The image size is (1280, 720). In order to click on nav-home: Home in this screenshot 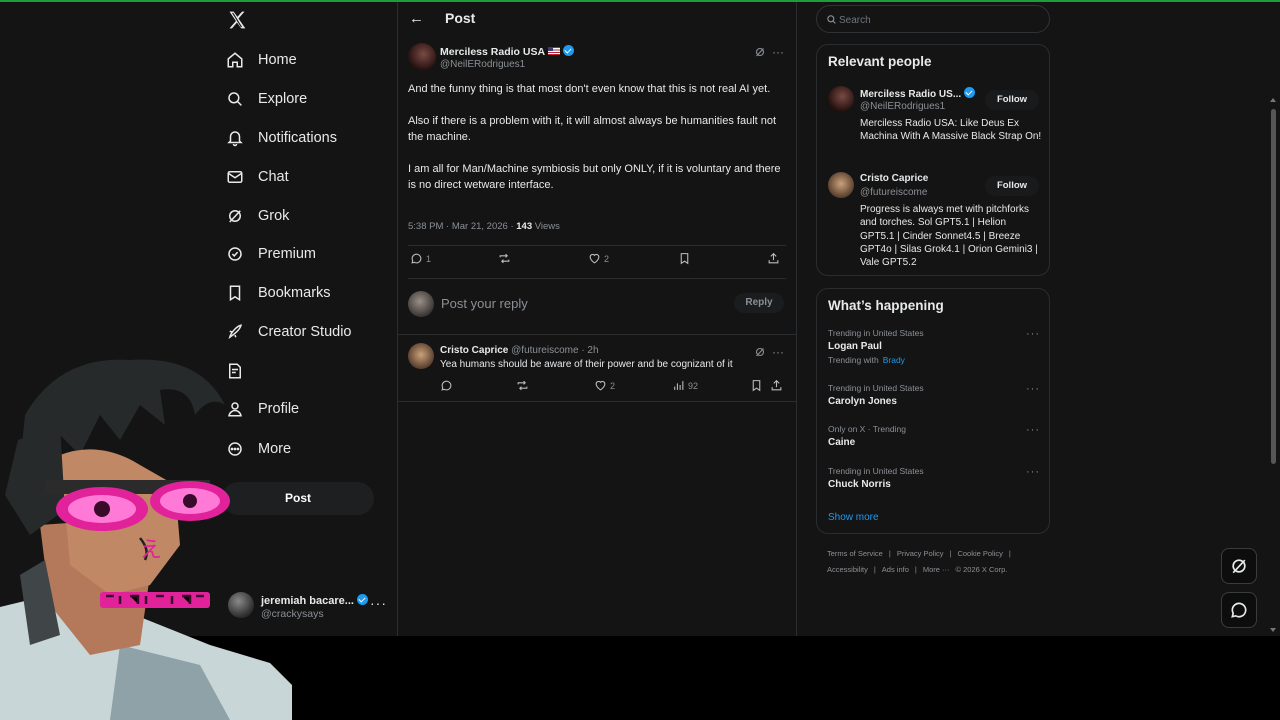, I will do `click(257, 60)`.